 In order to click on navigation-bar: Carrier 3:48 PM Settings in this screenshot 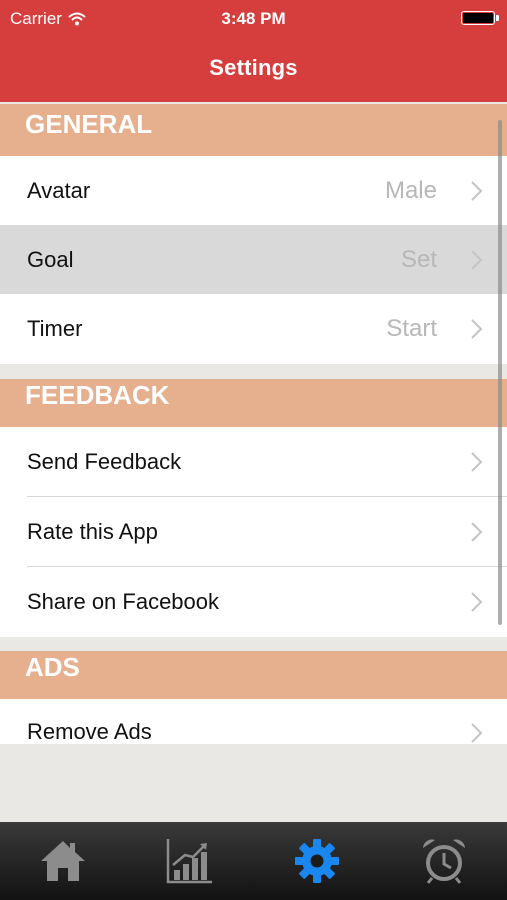, I will do `click(253, 51)`.